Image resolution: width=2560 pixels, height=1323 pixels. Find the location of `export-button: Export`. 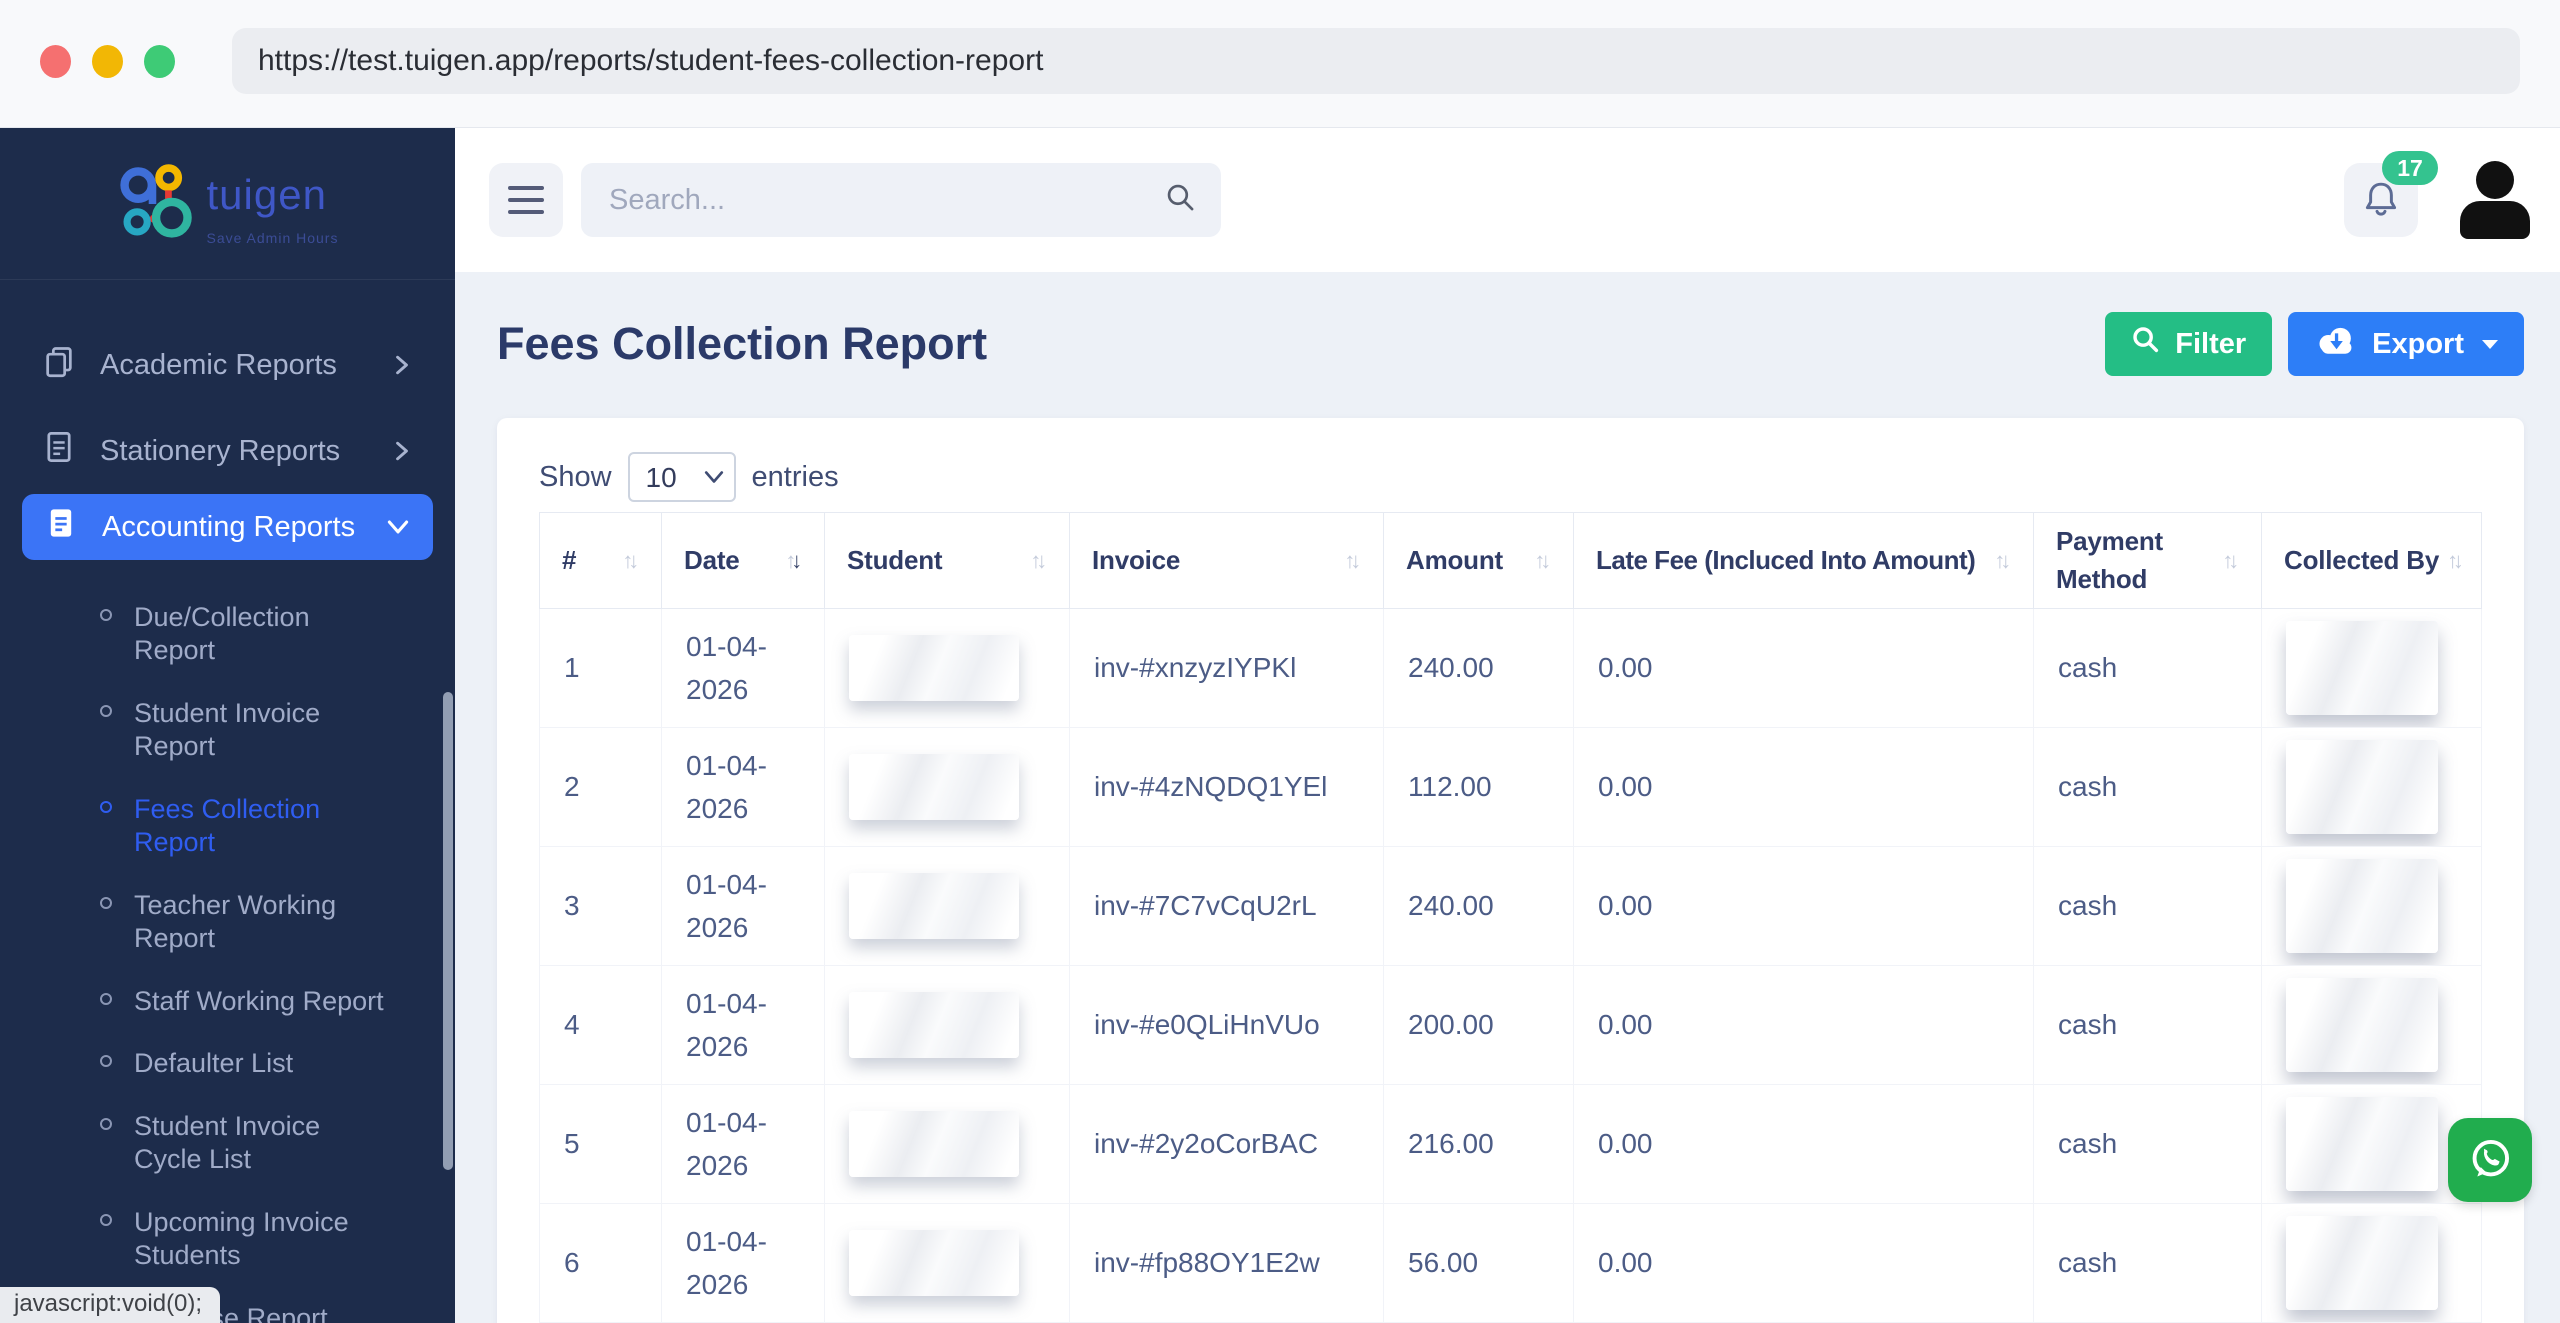

export-button: Export is located at coordinates (2406, 344).